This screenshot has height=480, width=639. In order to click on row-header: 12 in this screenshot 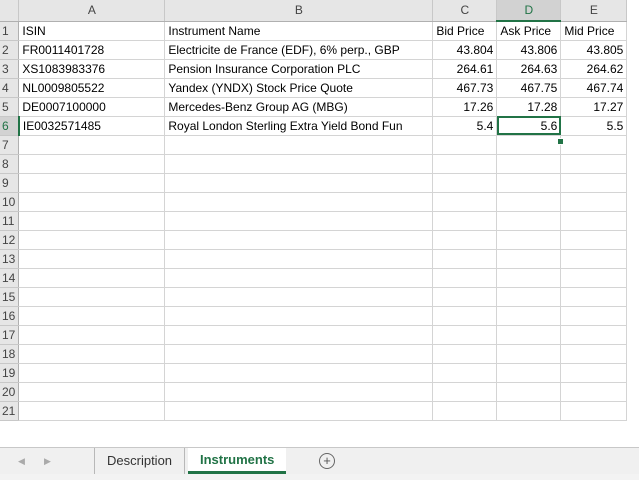, I will do `click(10, 240)`.